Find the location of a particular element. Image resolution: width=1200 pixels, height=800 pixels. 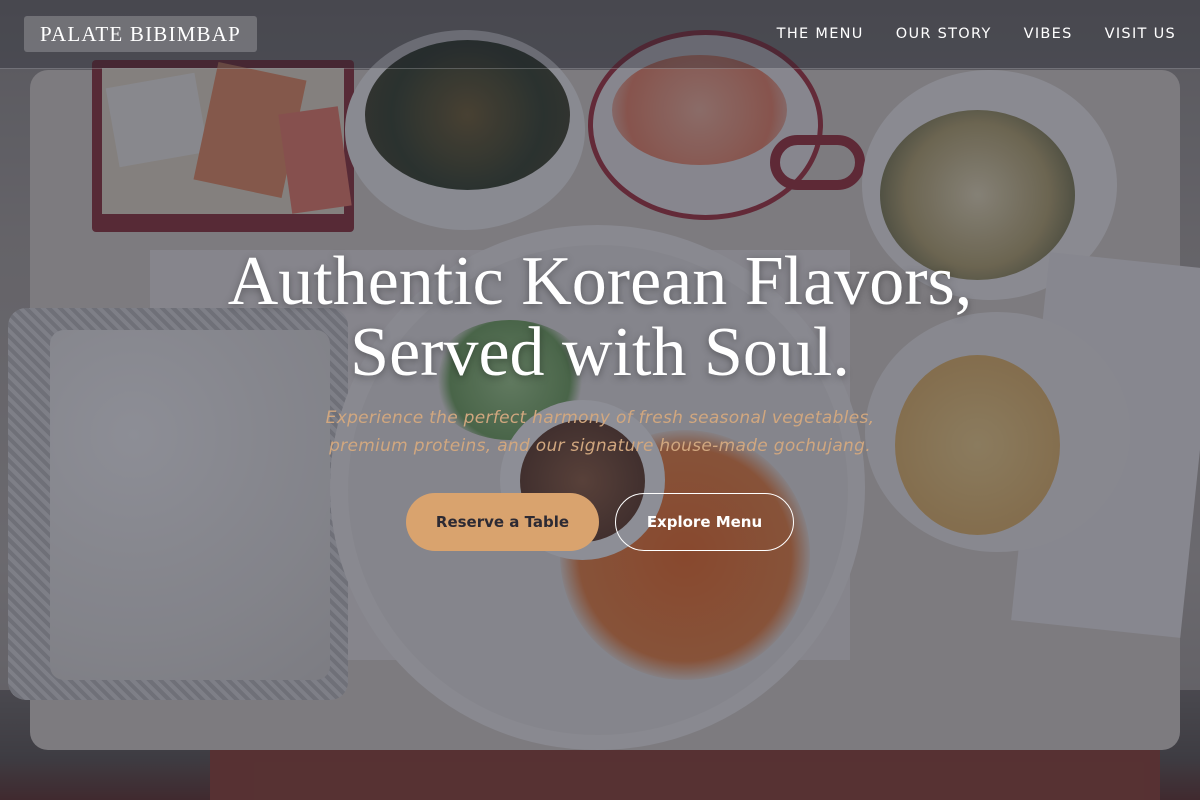

hero-title-line-2: Served with Soul. is located at coordinates (600, 352).